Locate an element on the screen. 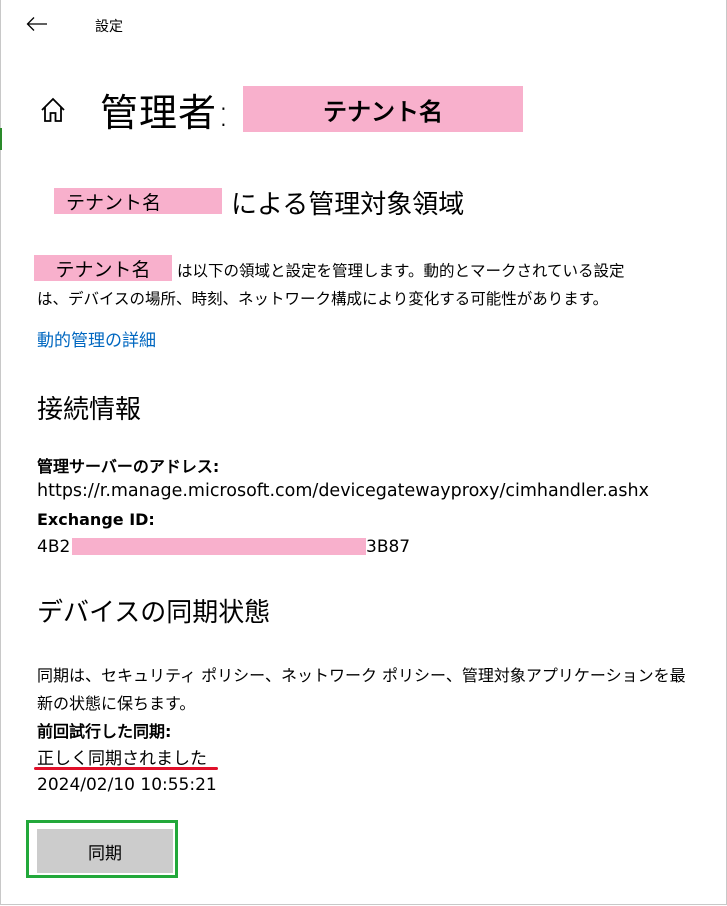 This screenshot has width=727, height=906. sync-description: 新の状態に保ちます。 is located at coordinates (116, 703).